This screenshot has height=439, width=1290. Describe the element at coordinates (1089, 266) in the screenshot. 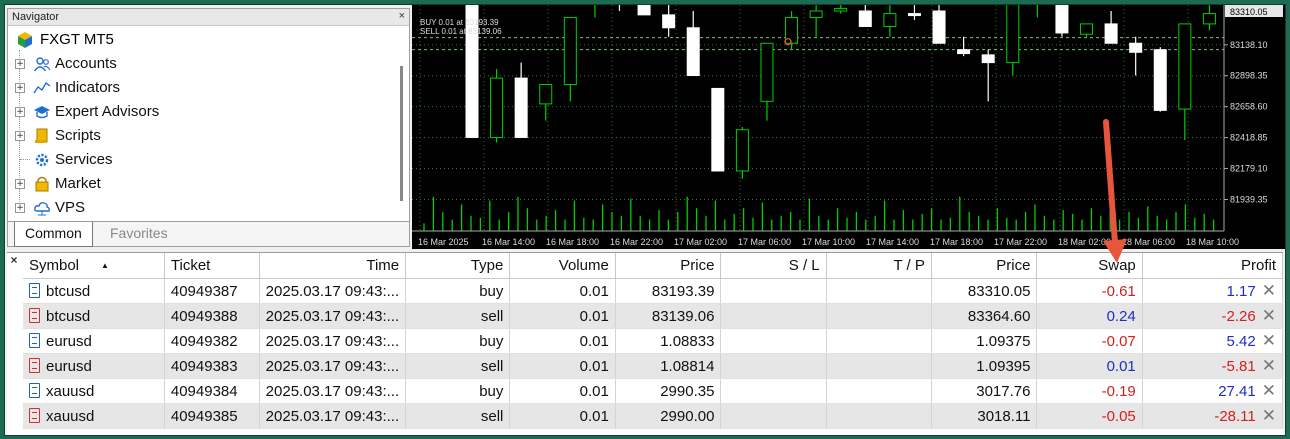

I see `column-header-swap: Swap` at that location.